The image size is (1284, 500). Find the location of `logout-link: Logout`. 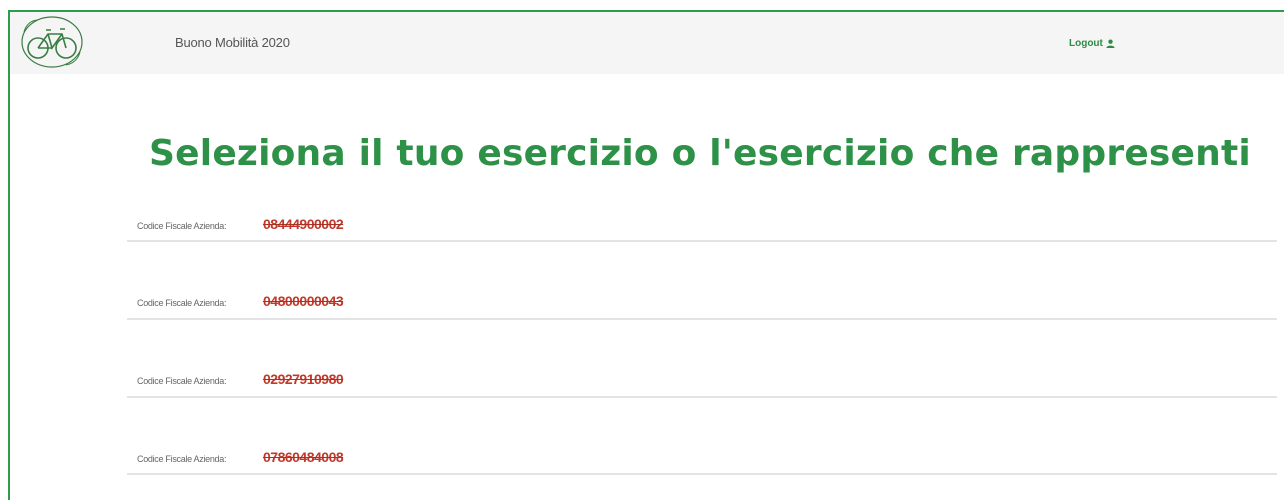

logout-link: Logout is located at coordinates (1092, 43).